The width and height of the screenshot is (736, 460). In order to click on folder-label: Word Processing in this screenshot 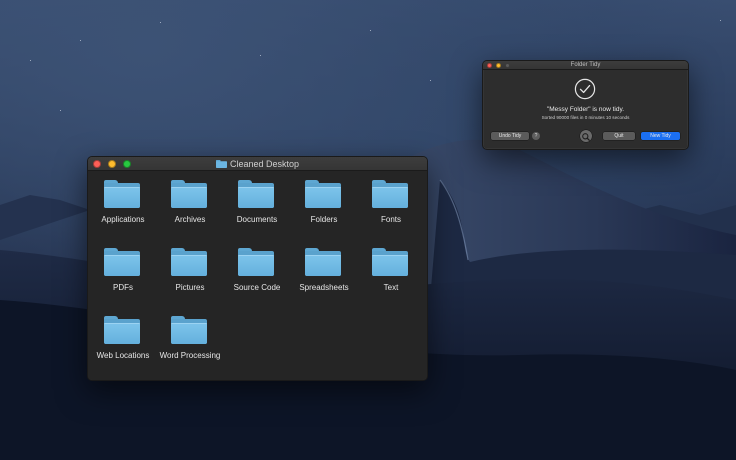, I will do `click(190, 355)`.